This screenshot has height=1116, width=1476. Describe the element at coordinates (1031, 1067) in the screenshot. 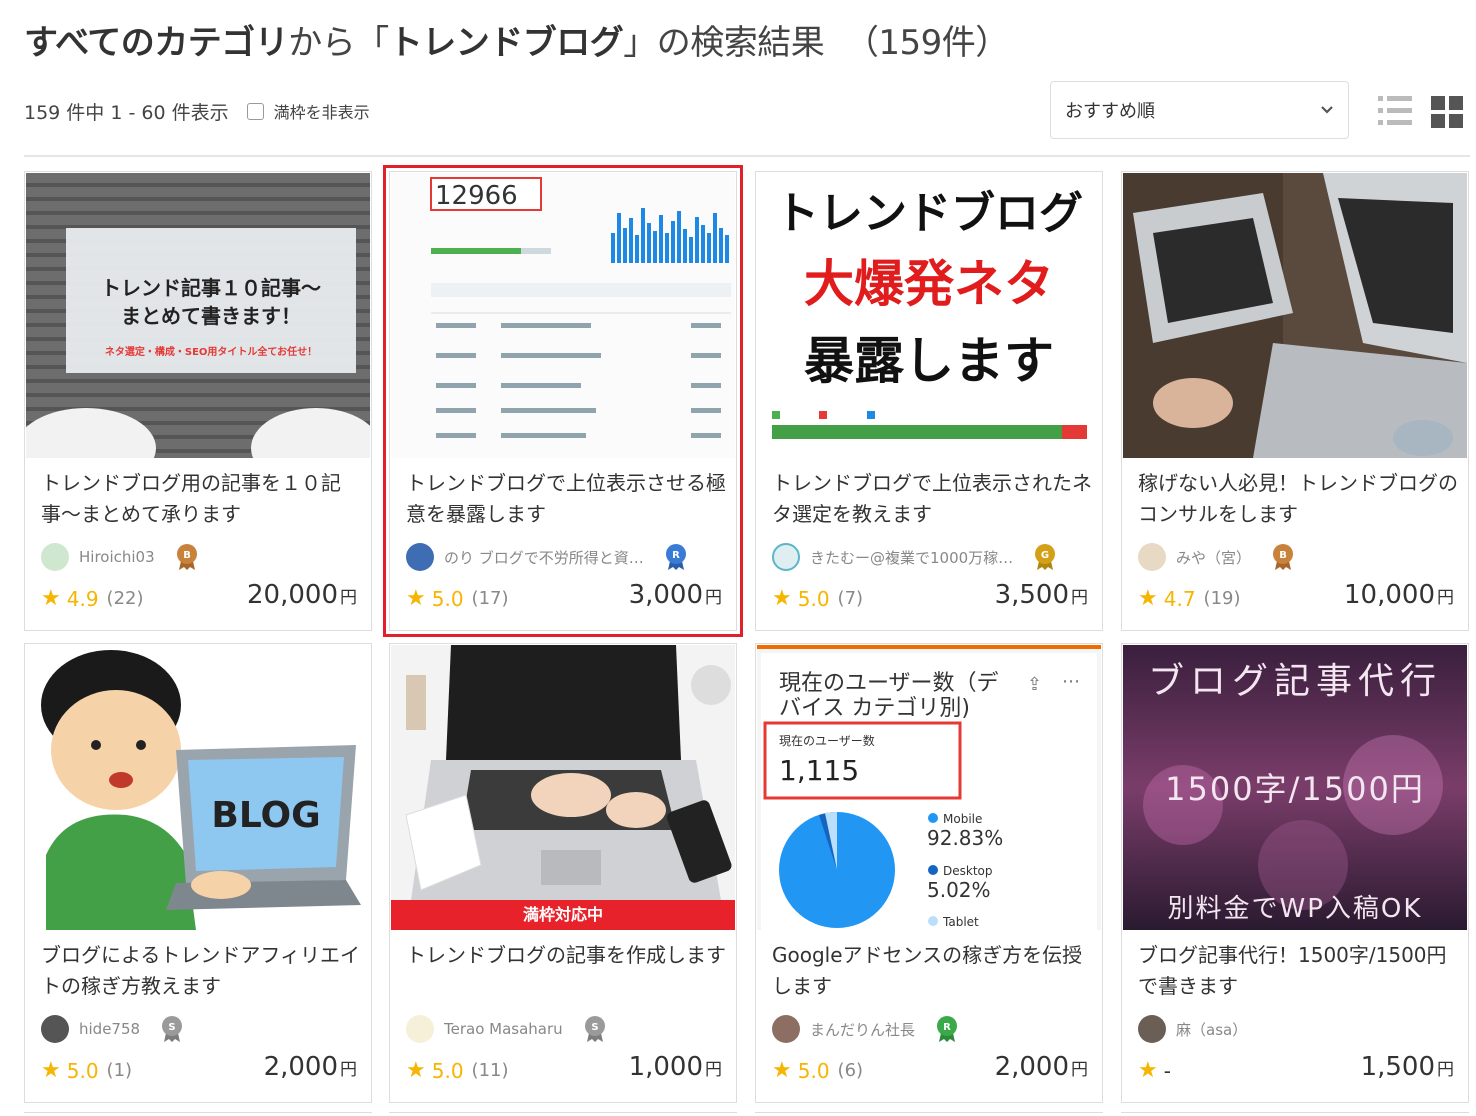

I see `price-value: 2,000` at that location.